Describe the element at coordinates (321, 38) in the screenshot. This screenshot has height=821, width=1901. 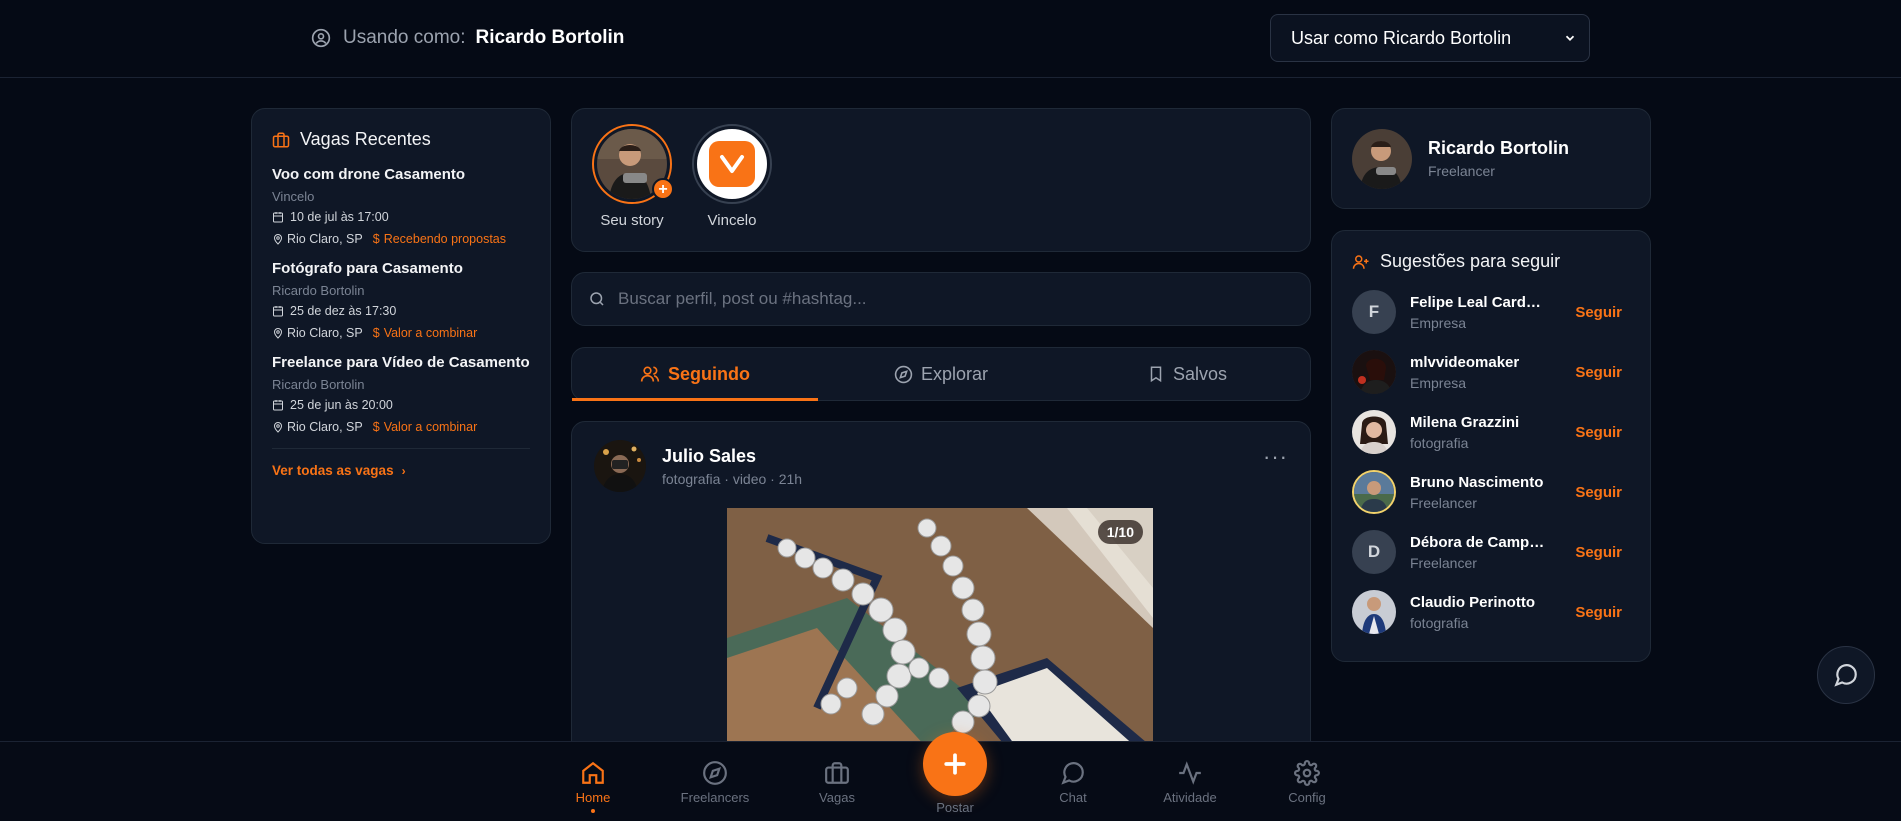
I see `user-circle-icon` at that location.